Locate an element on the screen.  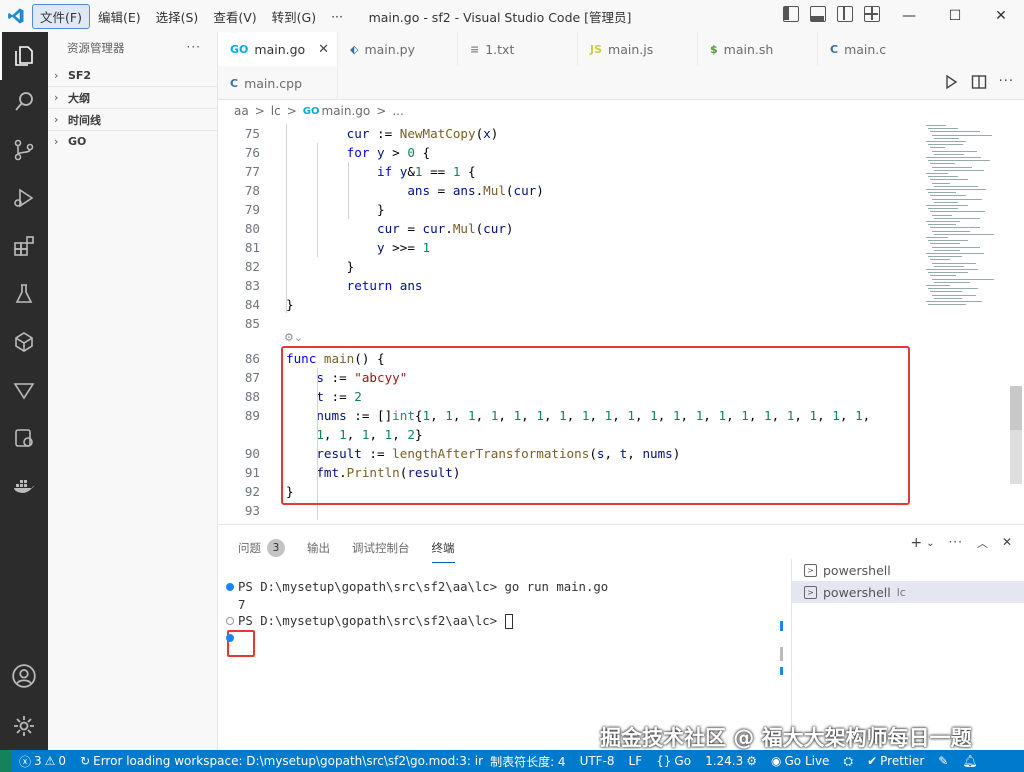
gitlens-icon is located at coordinates (24, 390).